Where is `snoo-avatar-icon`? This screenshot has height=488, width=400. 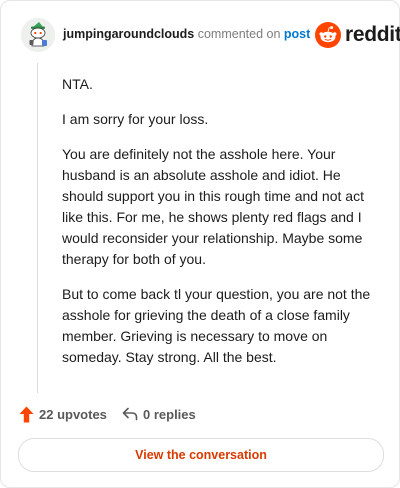 snoo-avatar-icon is located at coordinates (38, 35).